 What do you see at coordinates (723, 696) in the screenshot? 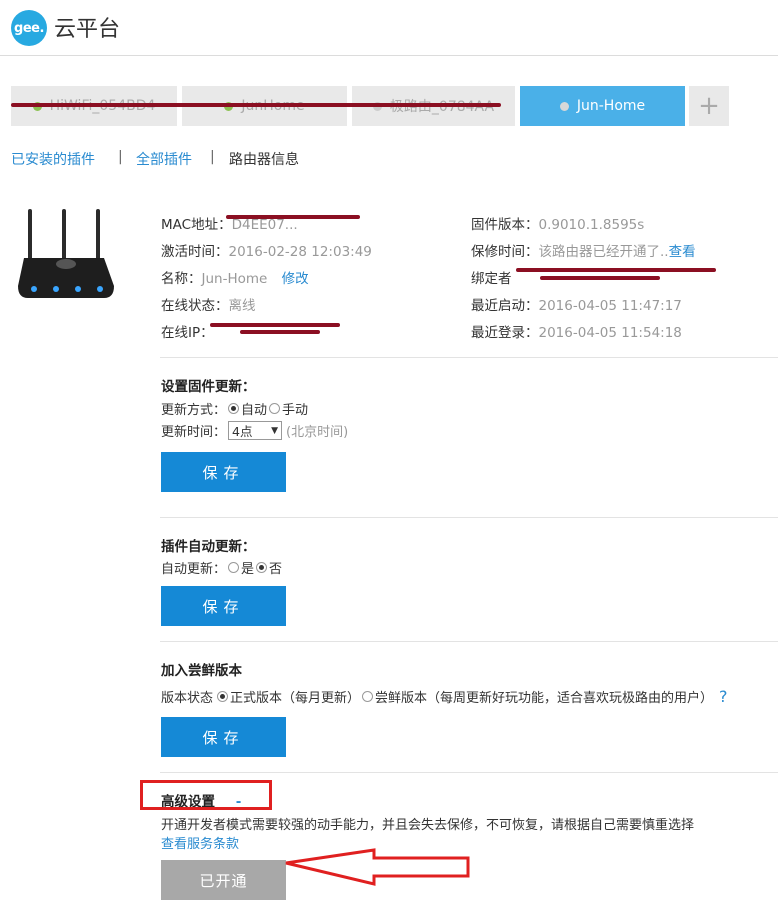
I see `help-icon: ?` at bounding box center [723, 696].